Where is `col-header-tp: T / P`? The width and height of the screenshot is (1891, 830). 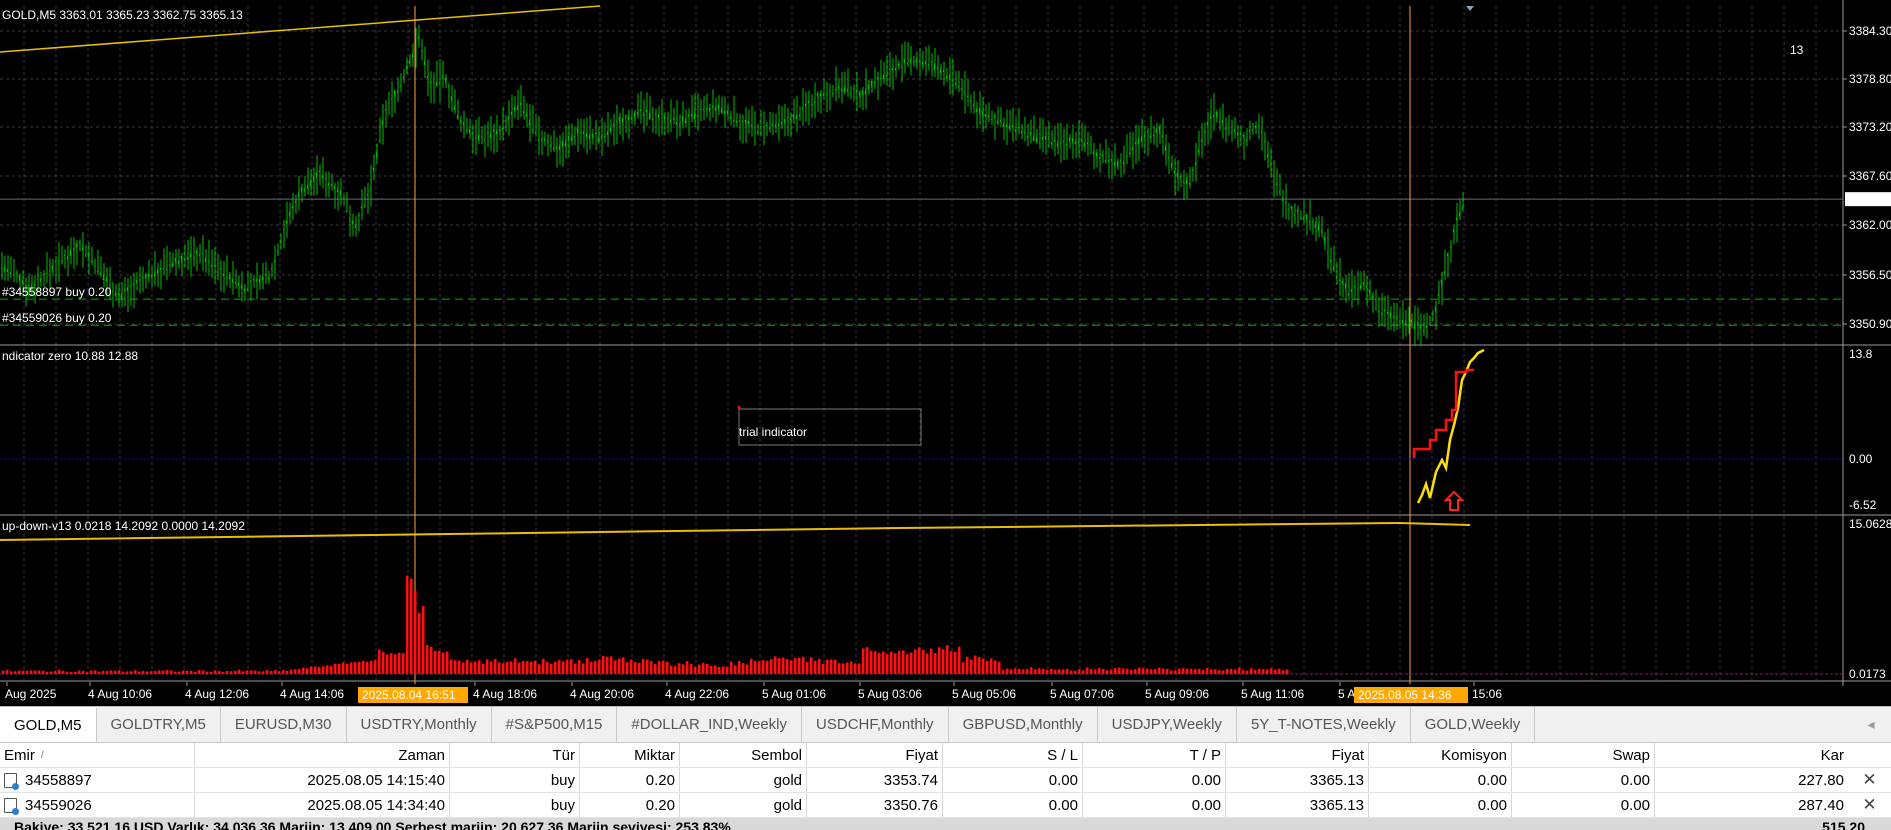 col-header-tp: T / P is located at coordinates (1154, 755).